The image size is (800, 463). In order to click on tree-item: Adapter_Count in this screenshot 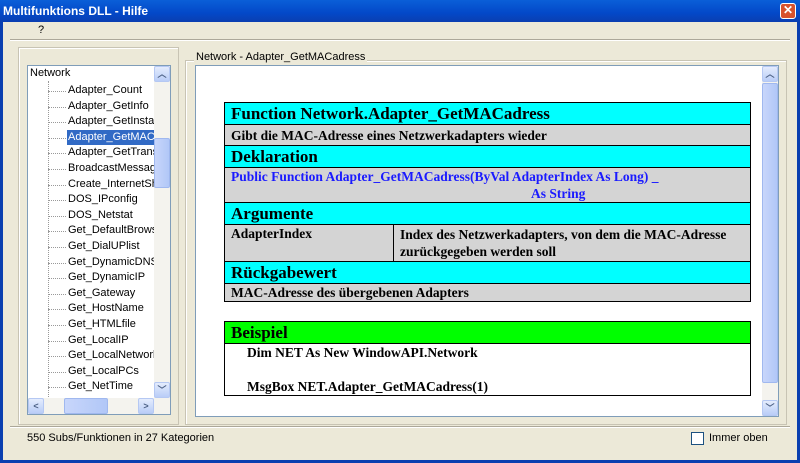, I will do `click(105, 90)`.